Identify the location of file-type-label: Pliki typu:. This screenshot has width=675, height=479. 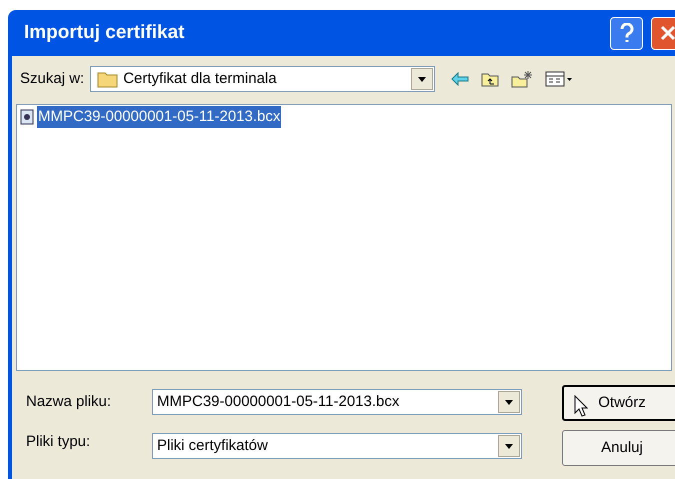
(59, 442).